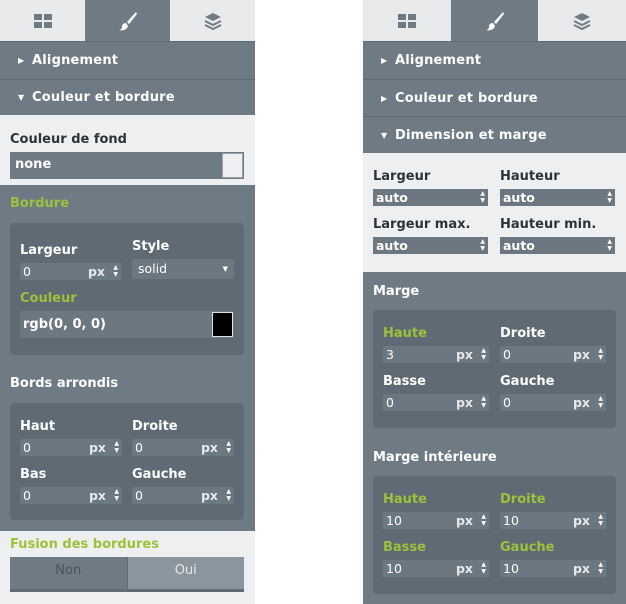 This screenshot has width=626, height=604. Describe the element at coordinates (466, 98) in the screenshot. I see `accordion-label: Couleur et bordure` at that location.